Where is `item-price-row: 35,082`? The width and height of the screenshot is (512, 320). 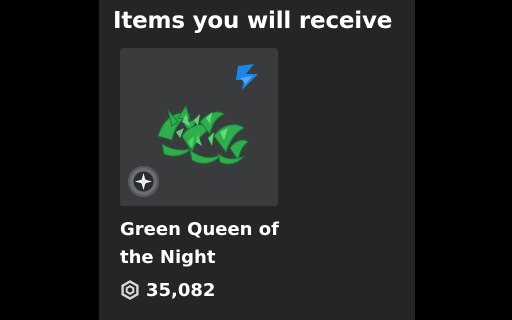 item-price-row: 35,082 is located at coordinates (167, 290).